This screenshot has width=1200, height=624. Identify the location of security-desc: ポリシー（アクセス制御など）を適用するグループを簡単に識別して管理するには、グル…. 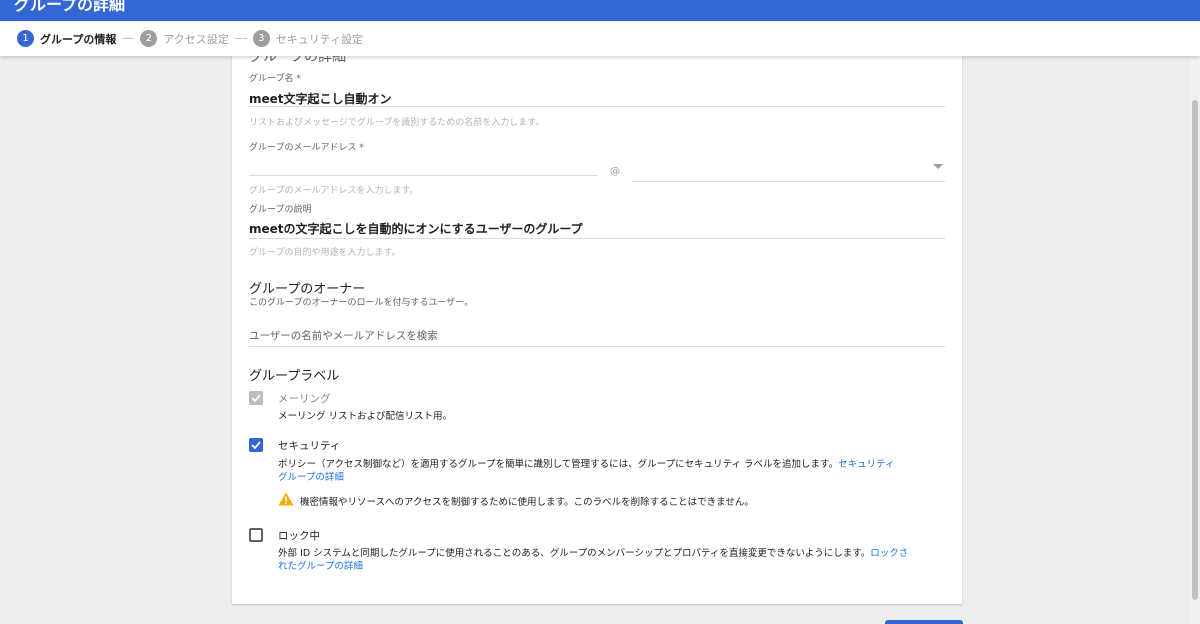
(610, 471).